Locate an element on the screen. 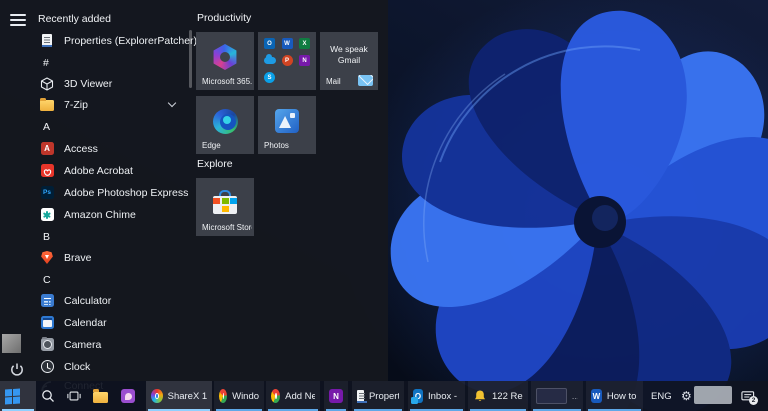 This screenshot has height=411, width=768. excel-icon: X is located at coordinates (304, 43).